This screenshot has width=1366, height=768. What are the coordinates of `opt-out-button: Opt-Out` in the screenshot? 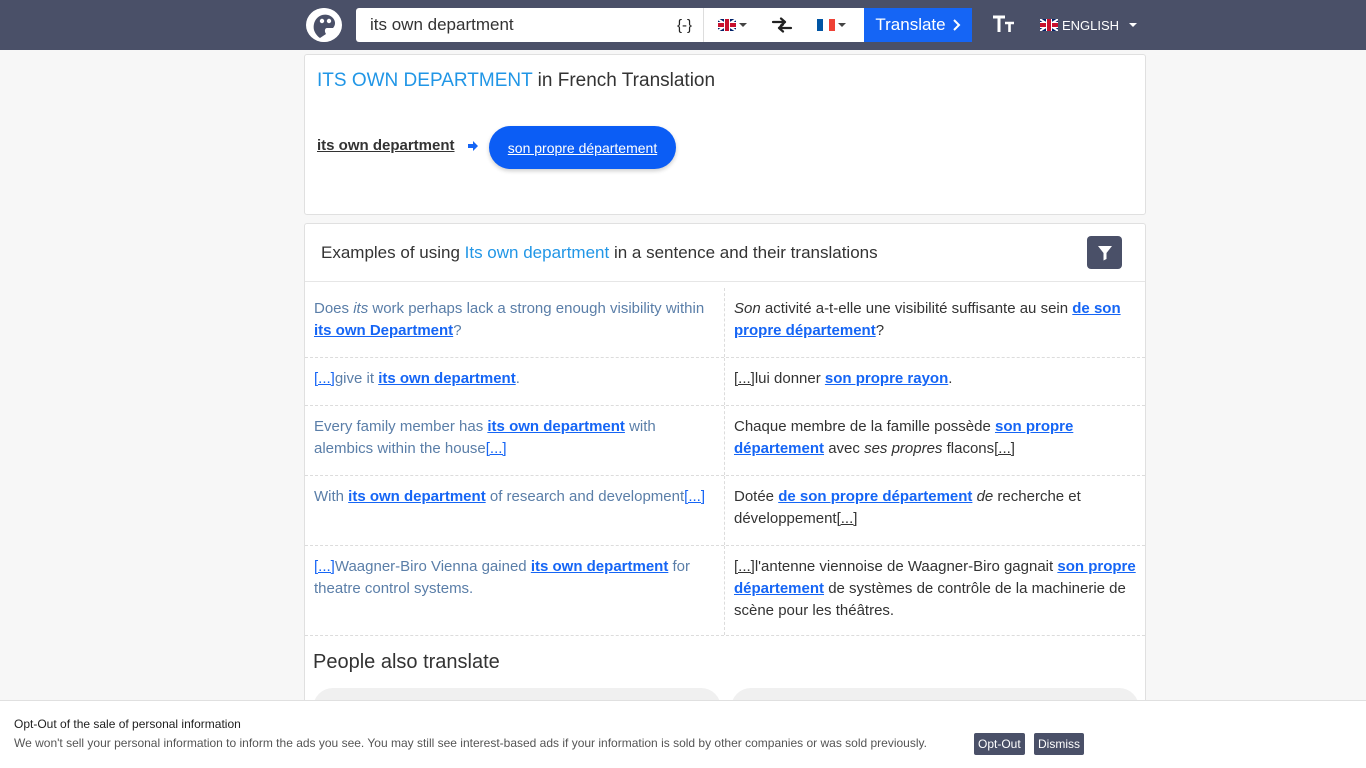 It's located at (999, 744).